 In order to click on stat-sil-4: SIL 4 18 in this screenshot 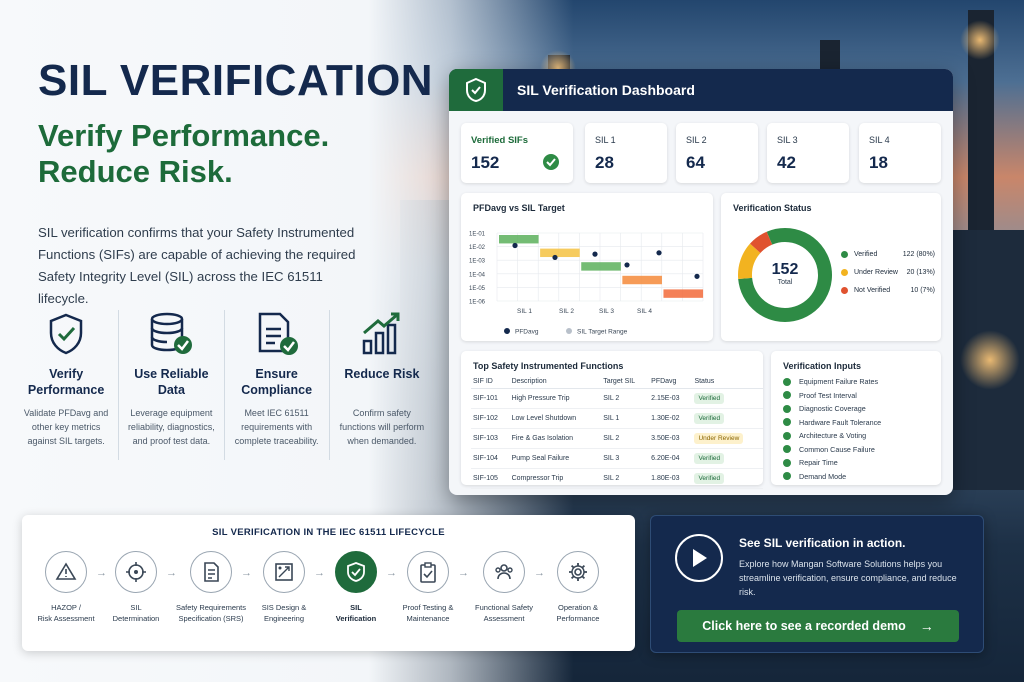, I will do `click(900, 153)`.